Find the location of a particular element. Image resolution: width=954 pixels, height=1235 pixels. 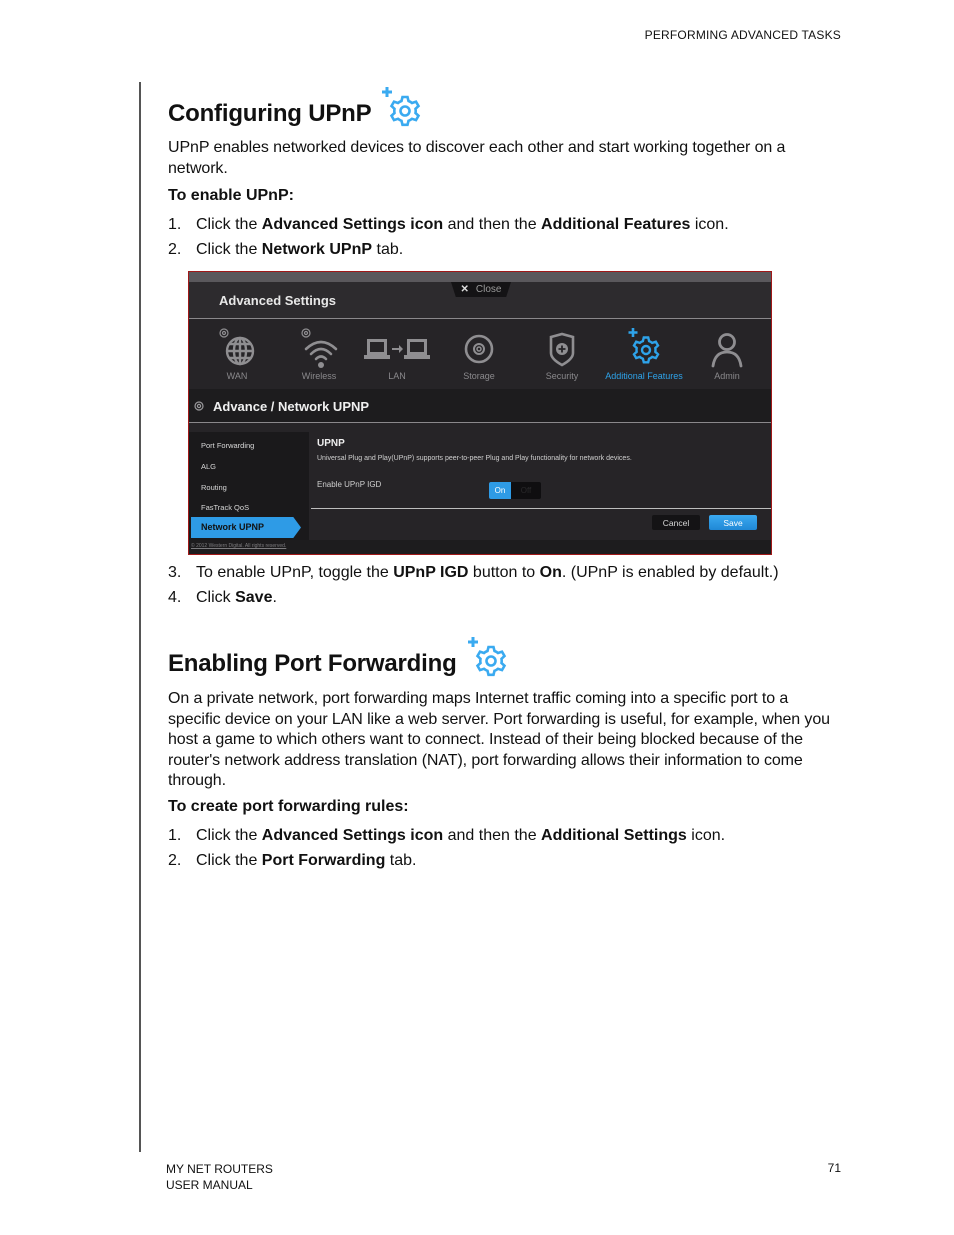

margin-rule is located at coordinates (140, 617).